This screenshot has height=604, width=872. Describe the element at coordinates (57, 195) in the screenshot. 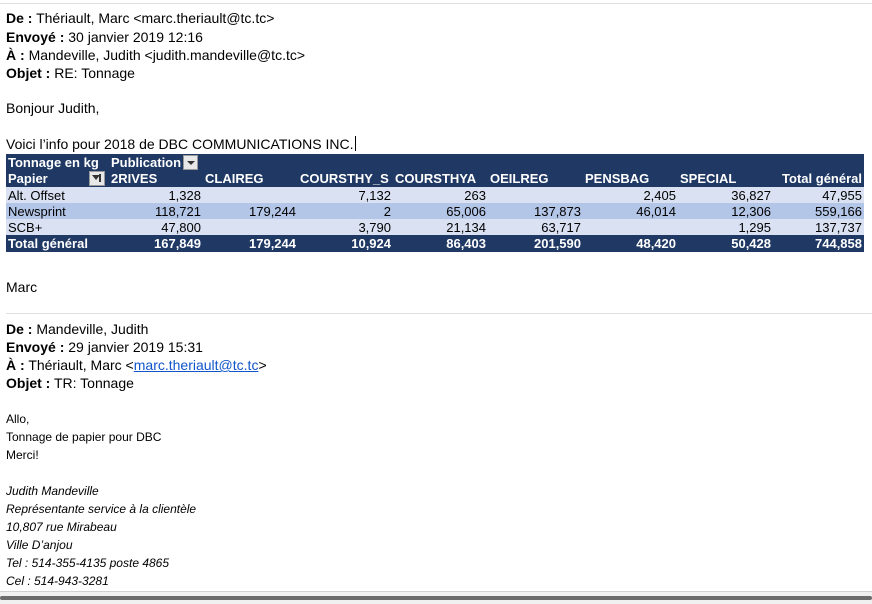

I see `row-label: Alt. Offset` at that location.